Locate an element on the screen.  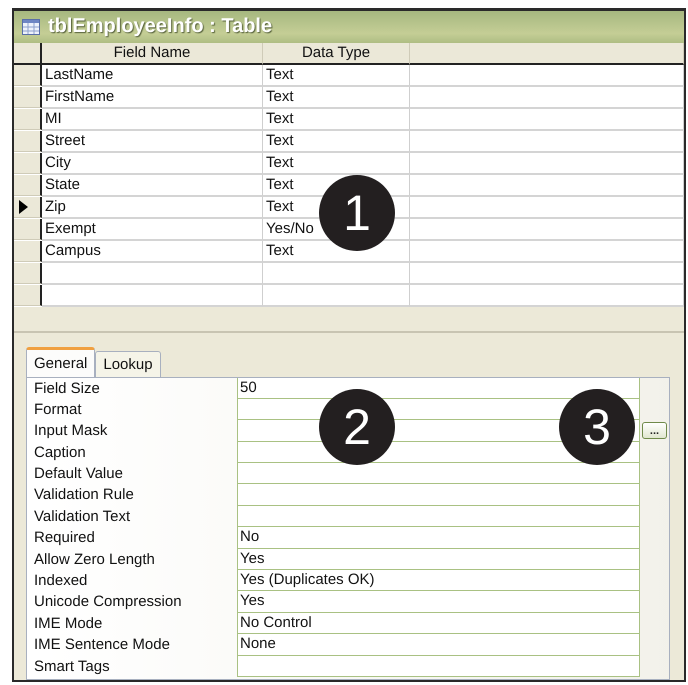
property-label: Required is located at coordinates (64, 538).